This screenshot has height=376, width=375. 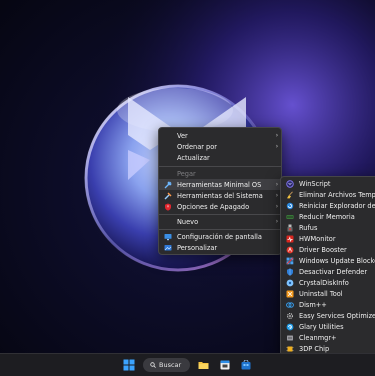 I want to click on shield-power-icon, so click(x=167, y=206).